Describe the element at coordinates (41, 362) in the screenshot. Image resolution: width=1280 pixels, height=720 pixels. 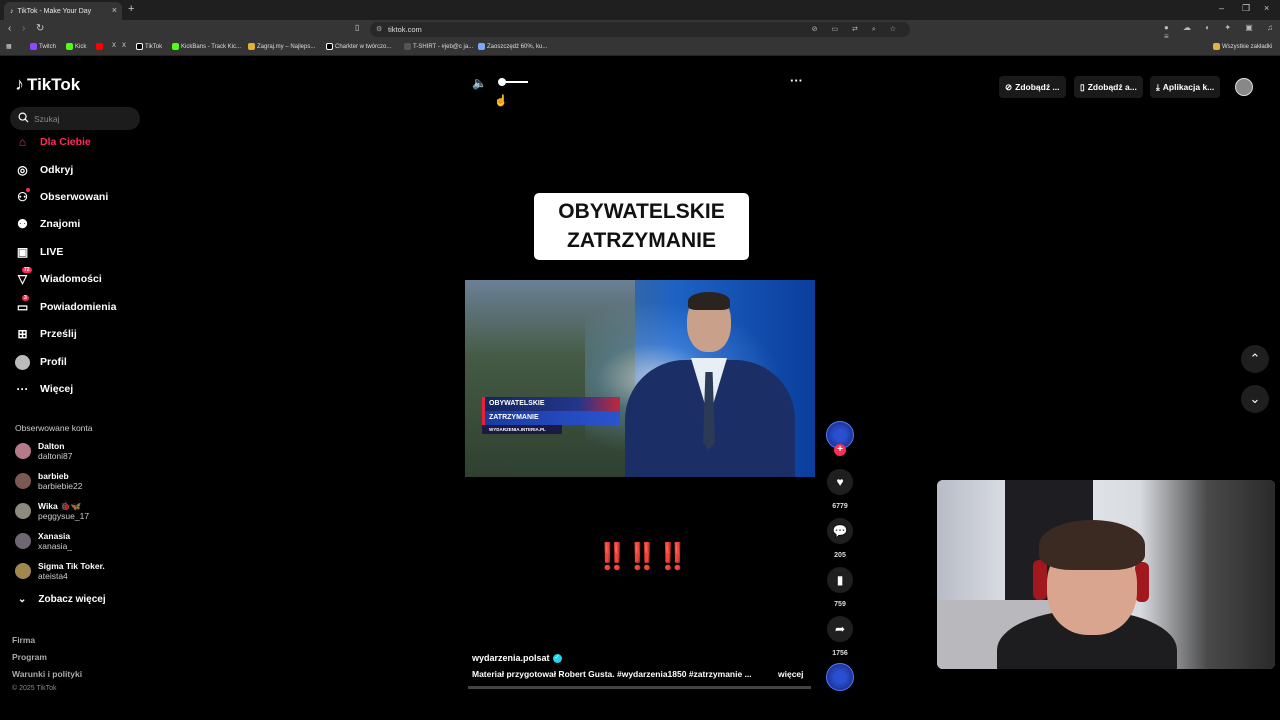
I see `nav-profil: Profil` at that location.